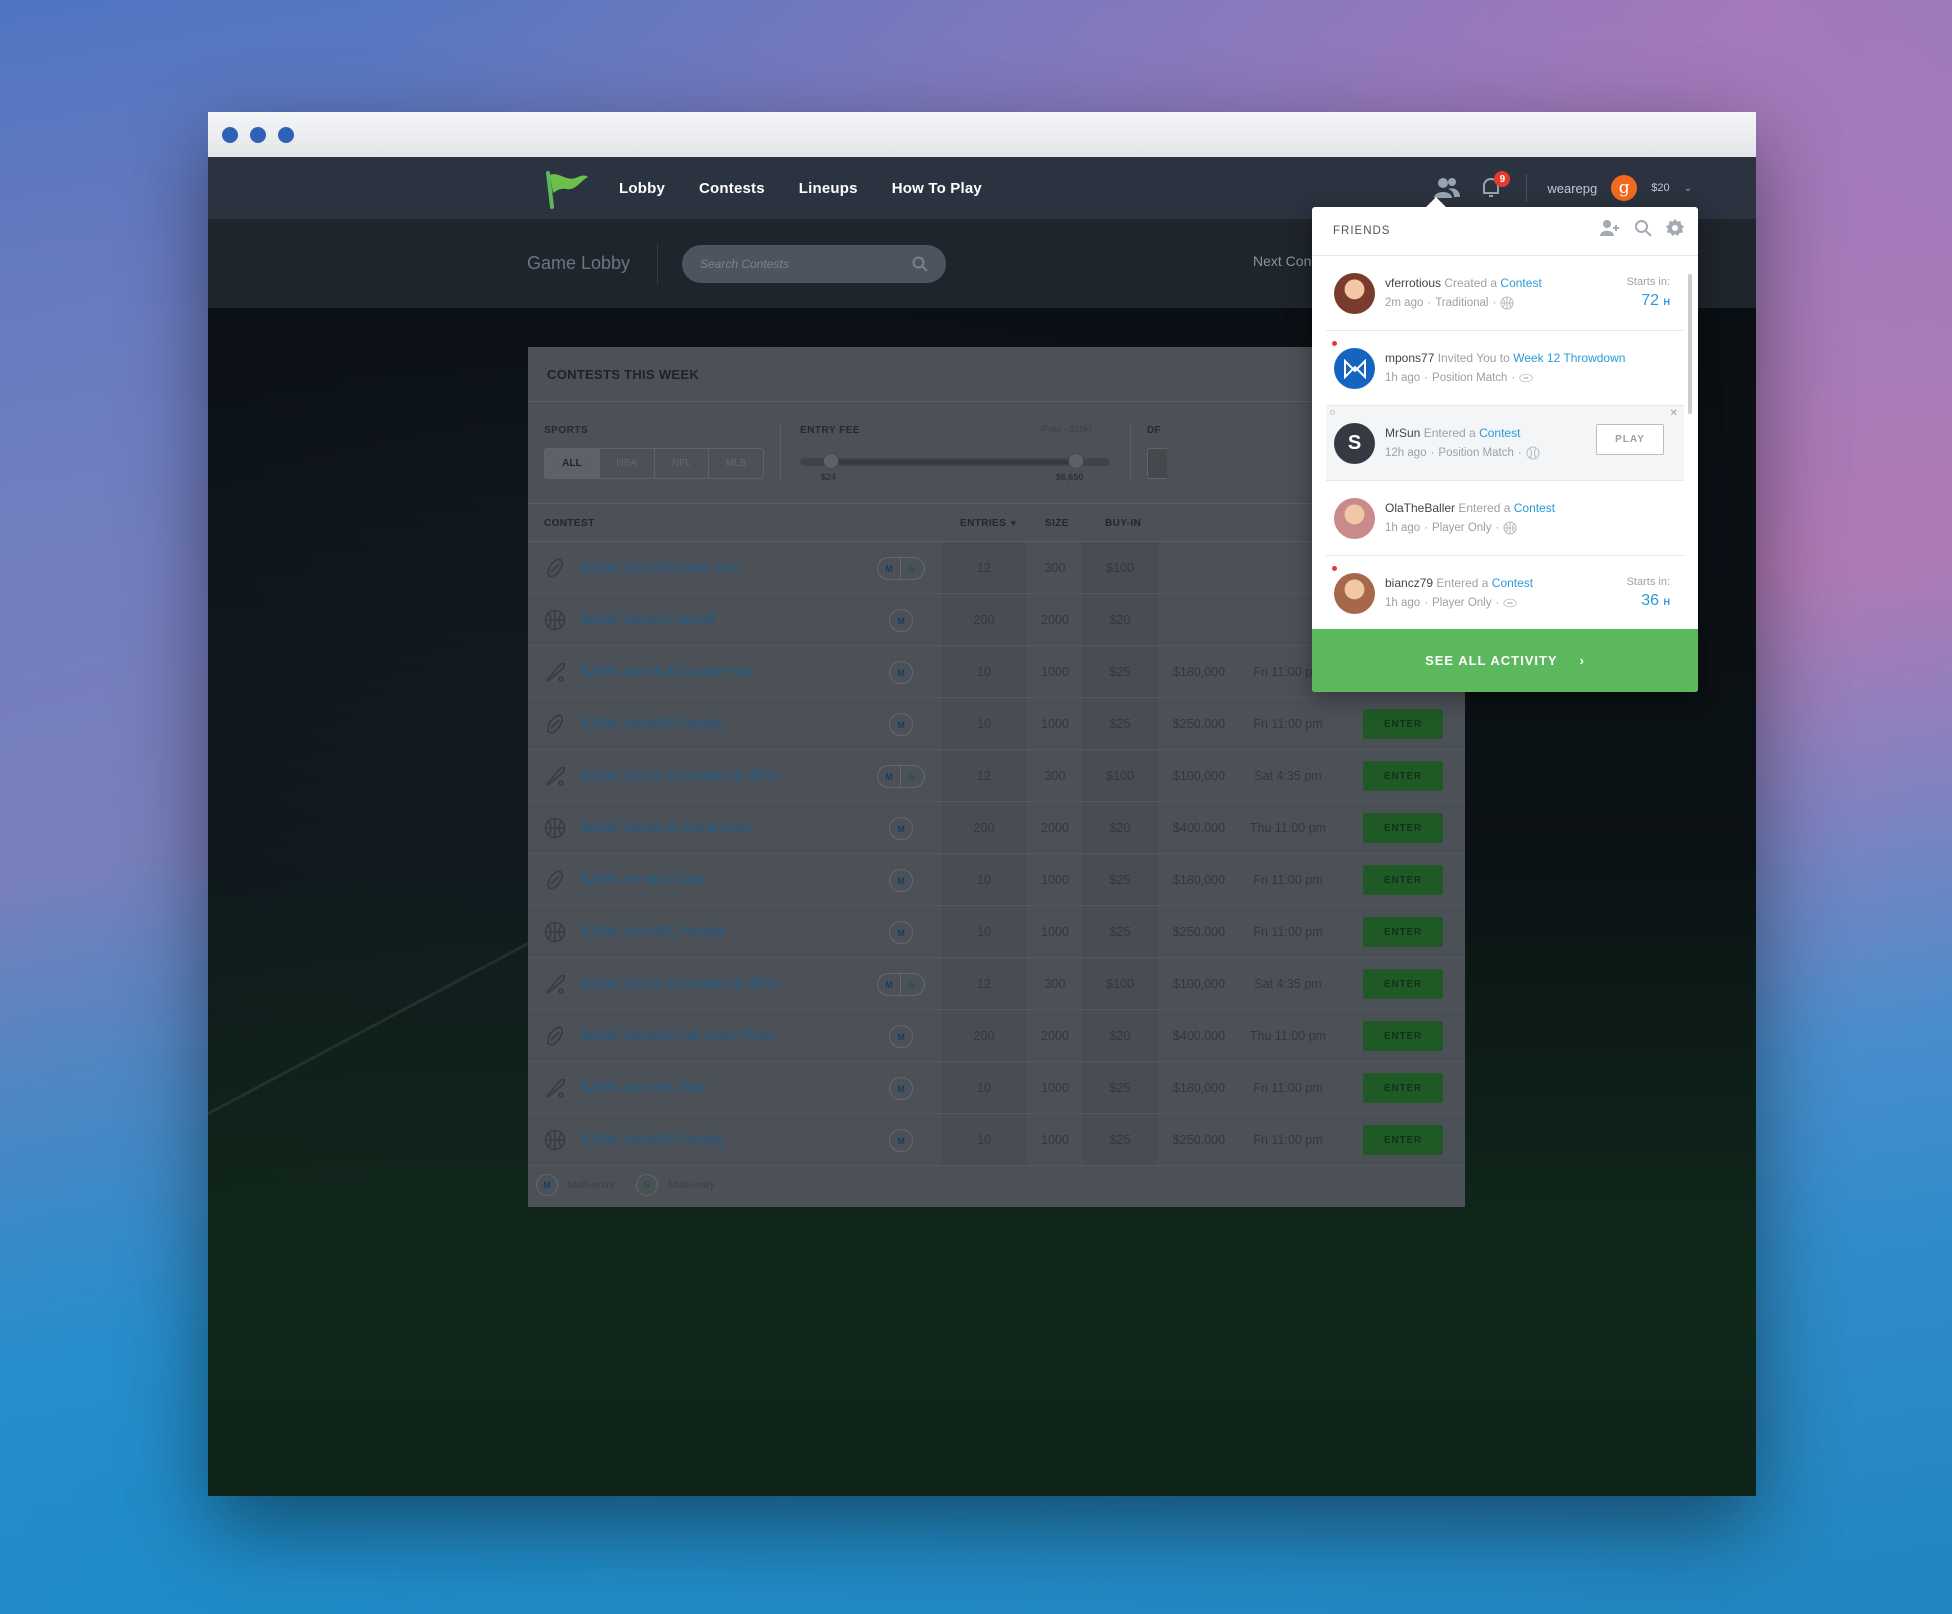  I want to click on sport-tab-all: ALL, so click(572, 463).